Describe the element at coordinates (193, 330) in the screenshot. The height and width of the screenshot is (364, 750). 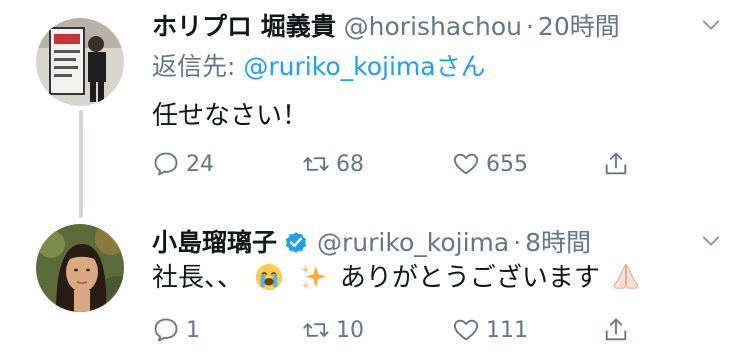
I see `reply-count: 1` at that location.